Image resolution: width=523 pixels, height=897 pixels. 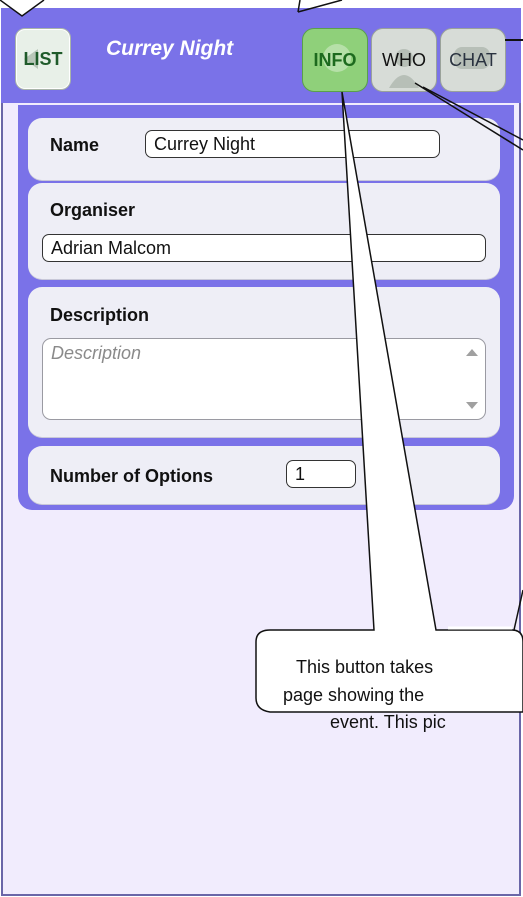 I want to click on callout-line-3: event. This pic, so click(x=388, y=722).